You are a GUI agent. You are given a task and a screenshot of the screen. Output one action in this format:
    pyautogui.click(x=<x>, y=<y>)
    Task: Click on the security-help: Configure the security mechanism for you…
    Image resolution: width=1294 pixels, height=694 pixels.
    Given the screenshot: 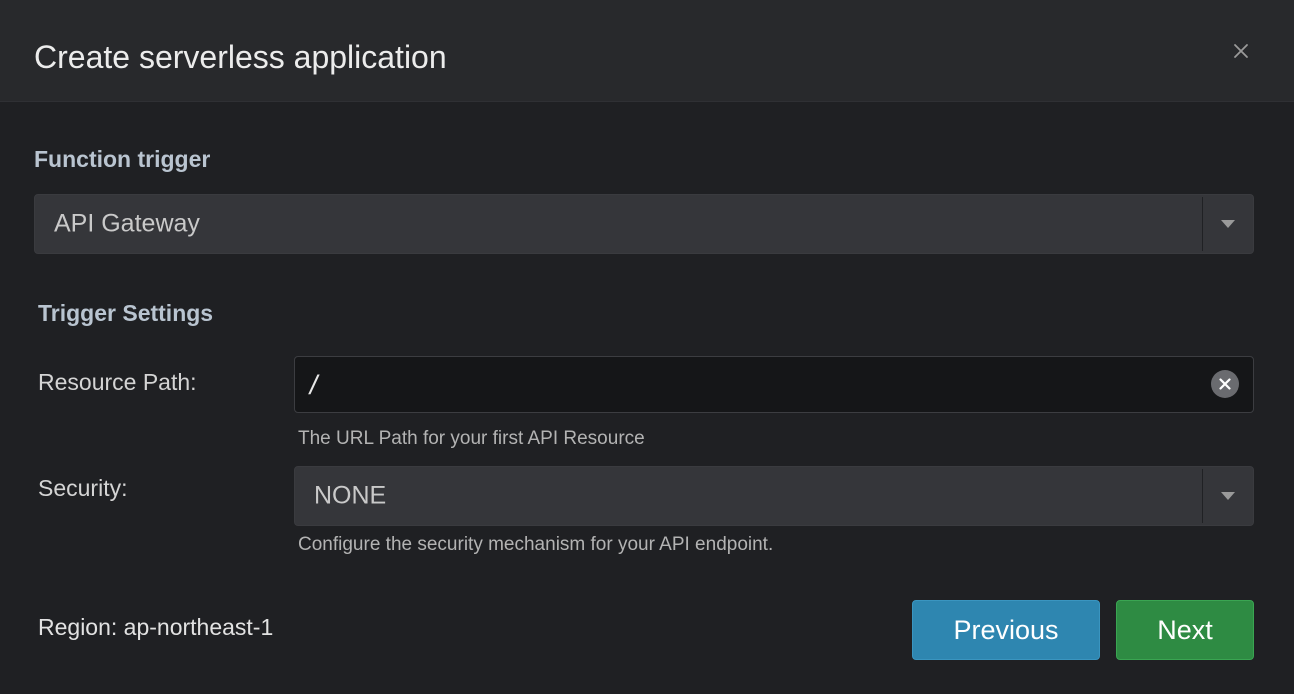 What is the action you would take?
    pyautogui.click(x=536, y=544)
    